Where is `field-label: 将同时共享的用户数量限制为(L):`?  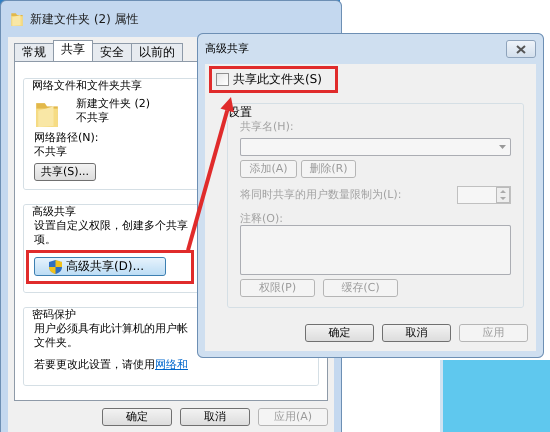
field-label: 将同时共享的用户数量限制为(L): is located at coordinates (321, 195).